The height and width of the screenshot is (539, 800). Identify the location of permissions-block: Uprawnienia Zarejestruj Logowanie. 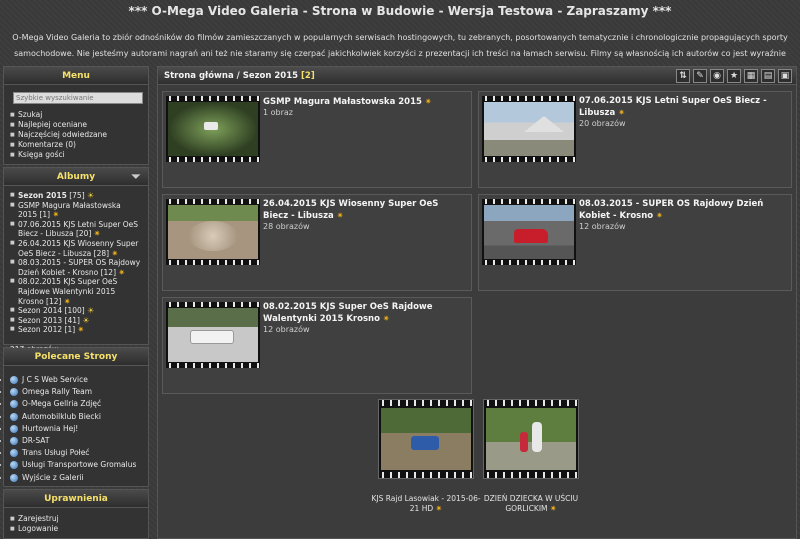
(76, 514).